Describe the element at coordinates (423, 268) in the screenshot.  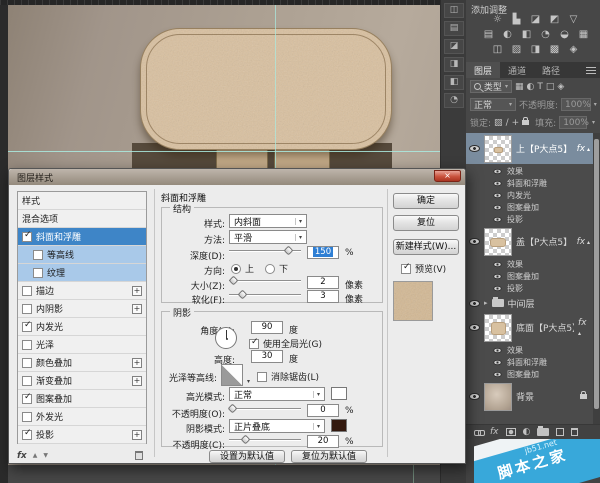
I see `preview-checkbox: 预览(V)` at that location.